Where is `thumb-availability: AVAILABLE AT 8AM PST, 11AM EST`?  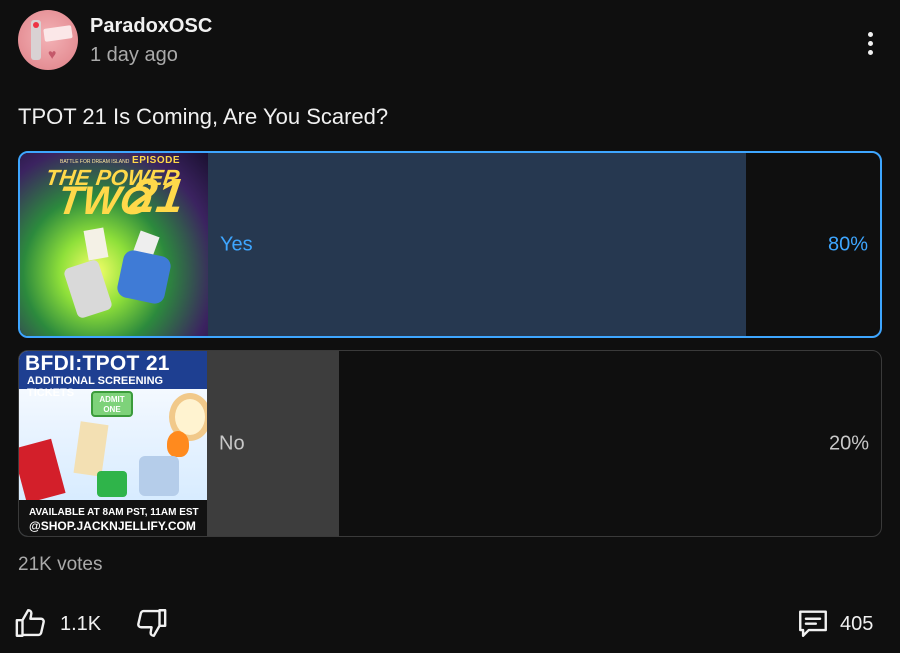 thumb-availability: AVAILABLE AT 8AM PST, 11AM EST is located at coordinates (114, 512).